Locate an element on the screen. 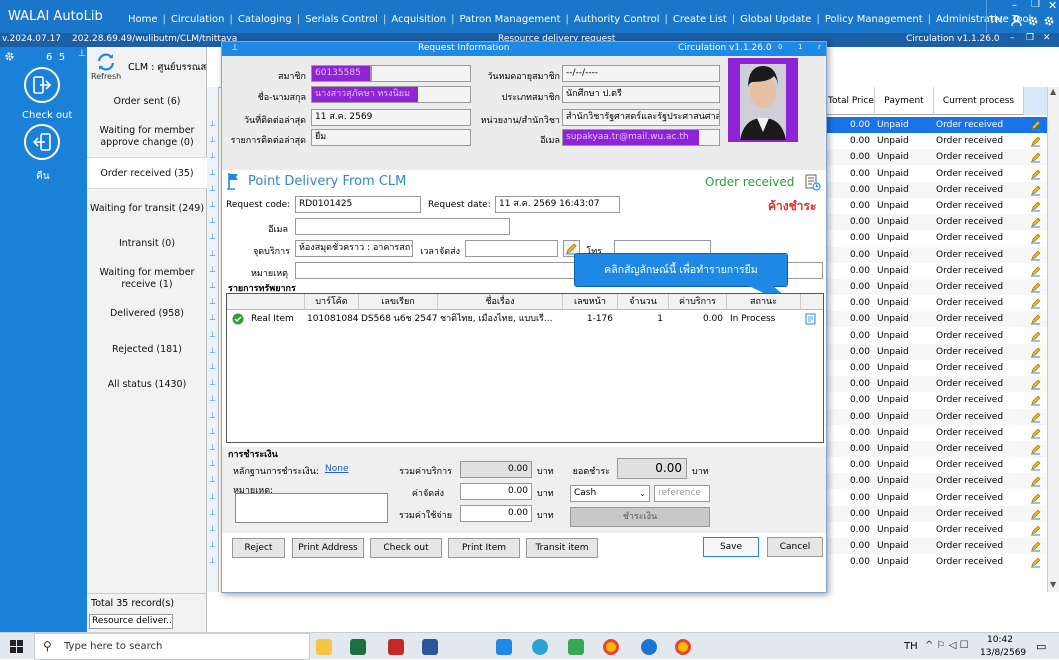  checkout-item-icon is located at coordinates (811, 319).